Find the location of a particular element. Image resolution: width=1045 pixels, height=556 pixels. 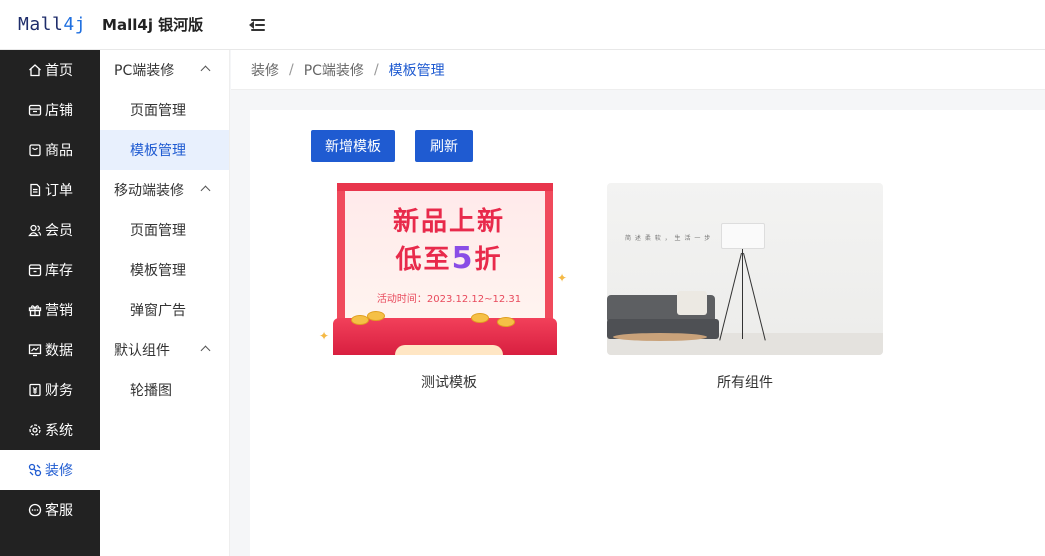

logo-accent: 4j is located at coordinates (75, 24).